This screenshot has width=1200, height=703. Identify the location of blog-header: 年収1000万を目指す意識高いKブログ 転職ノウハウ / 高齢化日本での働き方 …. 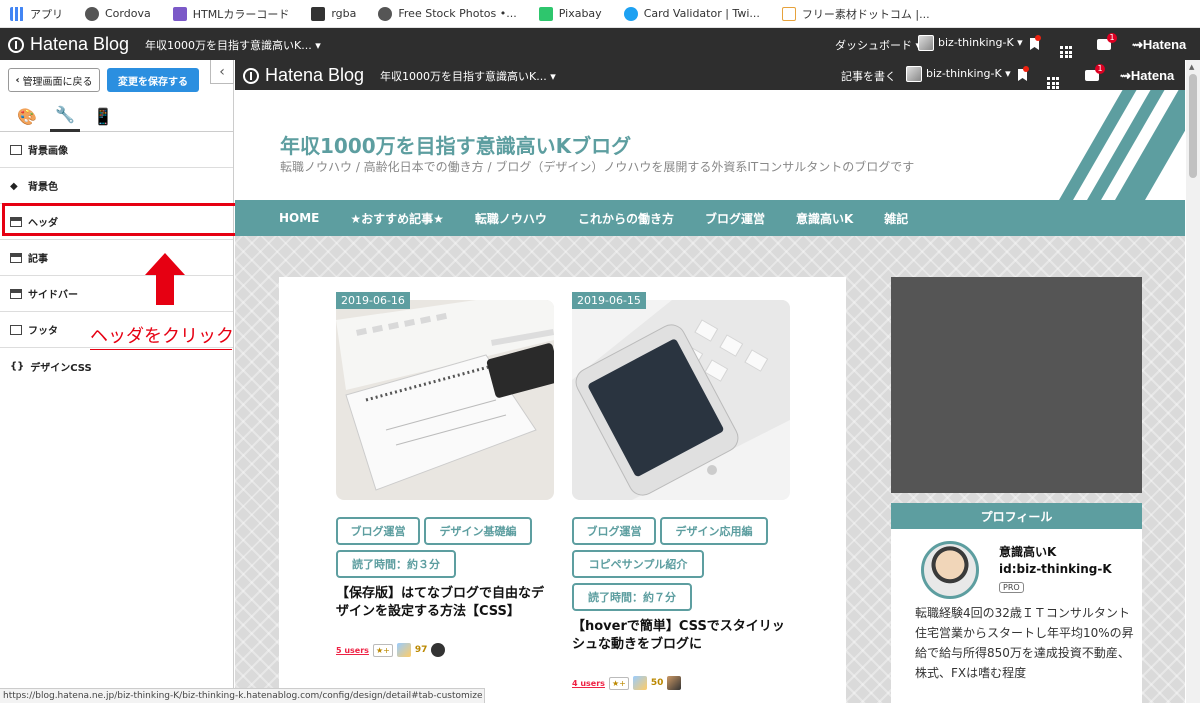
(710, 145).